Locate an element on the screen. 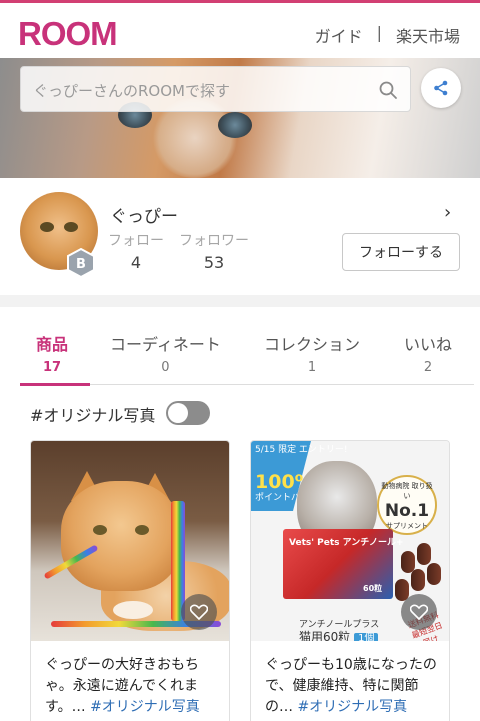 The width and height of the screenshot is (480, 721). quantity-pill: 1個 is located at coordinates (366, 637).